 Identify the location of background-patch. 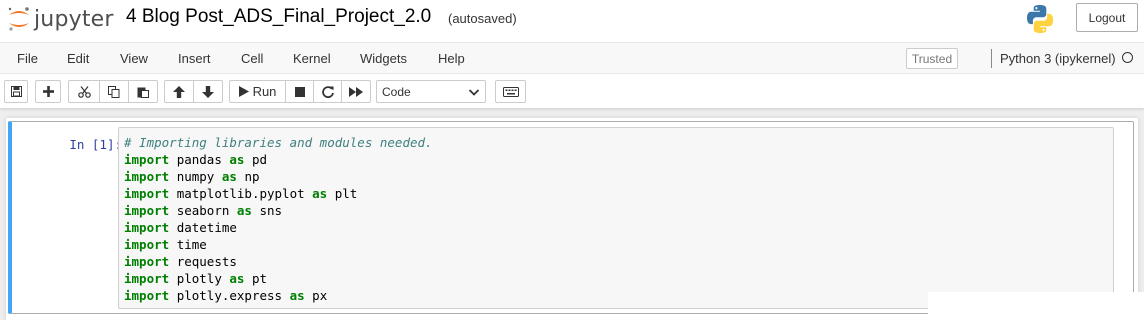
(1036, 306).